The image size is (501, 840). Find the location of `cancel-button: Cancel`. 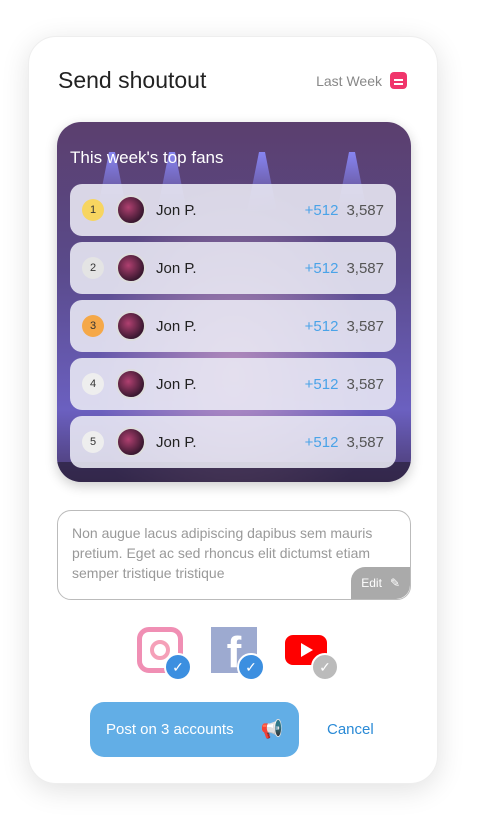

cancel-button: Cancel is located at coordinates (350, 729).